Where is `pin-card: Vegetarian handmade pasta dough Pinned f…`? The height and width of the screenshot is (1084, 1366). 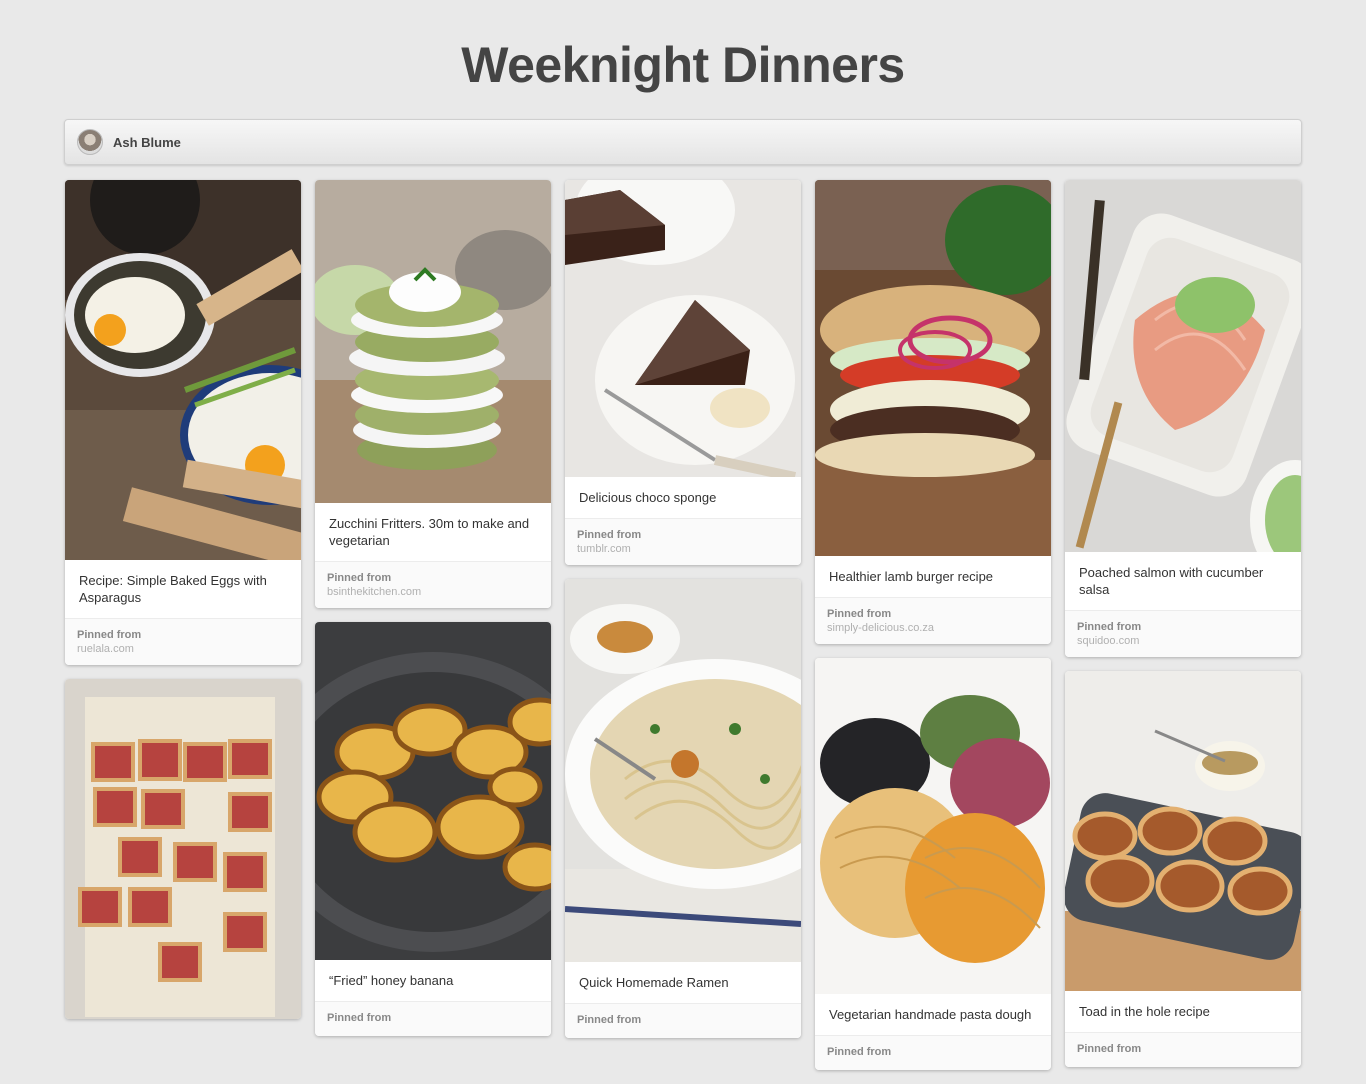 pin-card: Vegetarian handmade pasta dough Pinned f… is located at coordinates (933, 864).